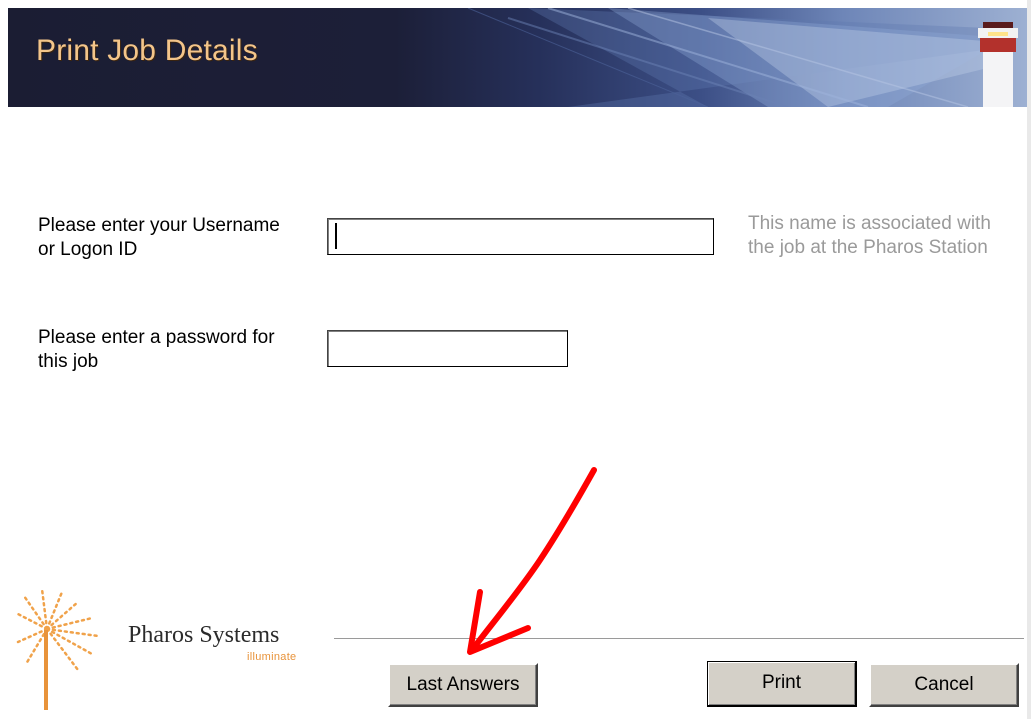  What do you see at coordinates (868, 247) in the screenshot?
I see `username-hint-line2: the job at the Pharos Station` at bounding box center [868, 247].